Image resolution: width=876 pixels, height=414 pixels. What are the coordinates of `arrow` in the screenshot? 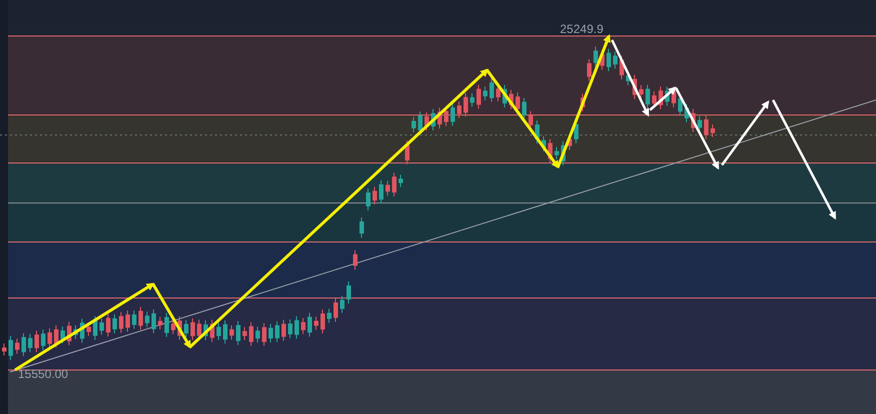 It's located at (745, 133).